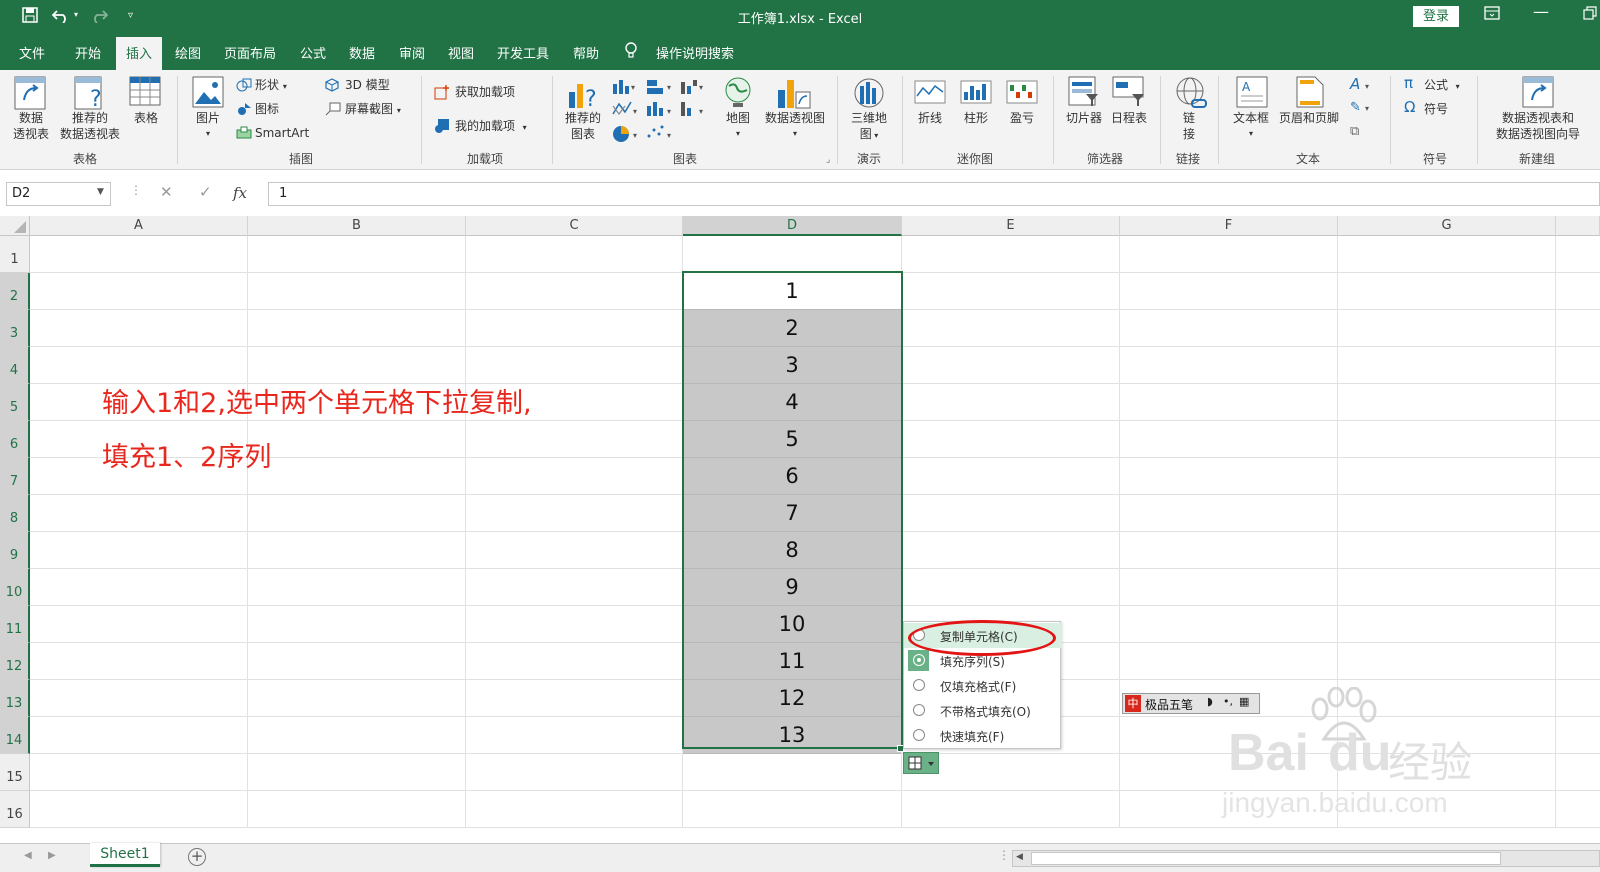 The width and height of the screenshot is (1600, 872). What do you see at coordinates (1442, 86) in the screenshot?
I see `equation-button: 公式 ▾` at bounding box center [1442, 86].